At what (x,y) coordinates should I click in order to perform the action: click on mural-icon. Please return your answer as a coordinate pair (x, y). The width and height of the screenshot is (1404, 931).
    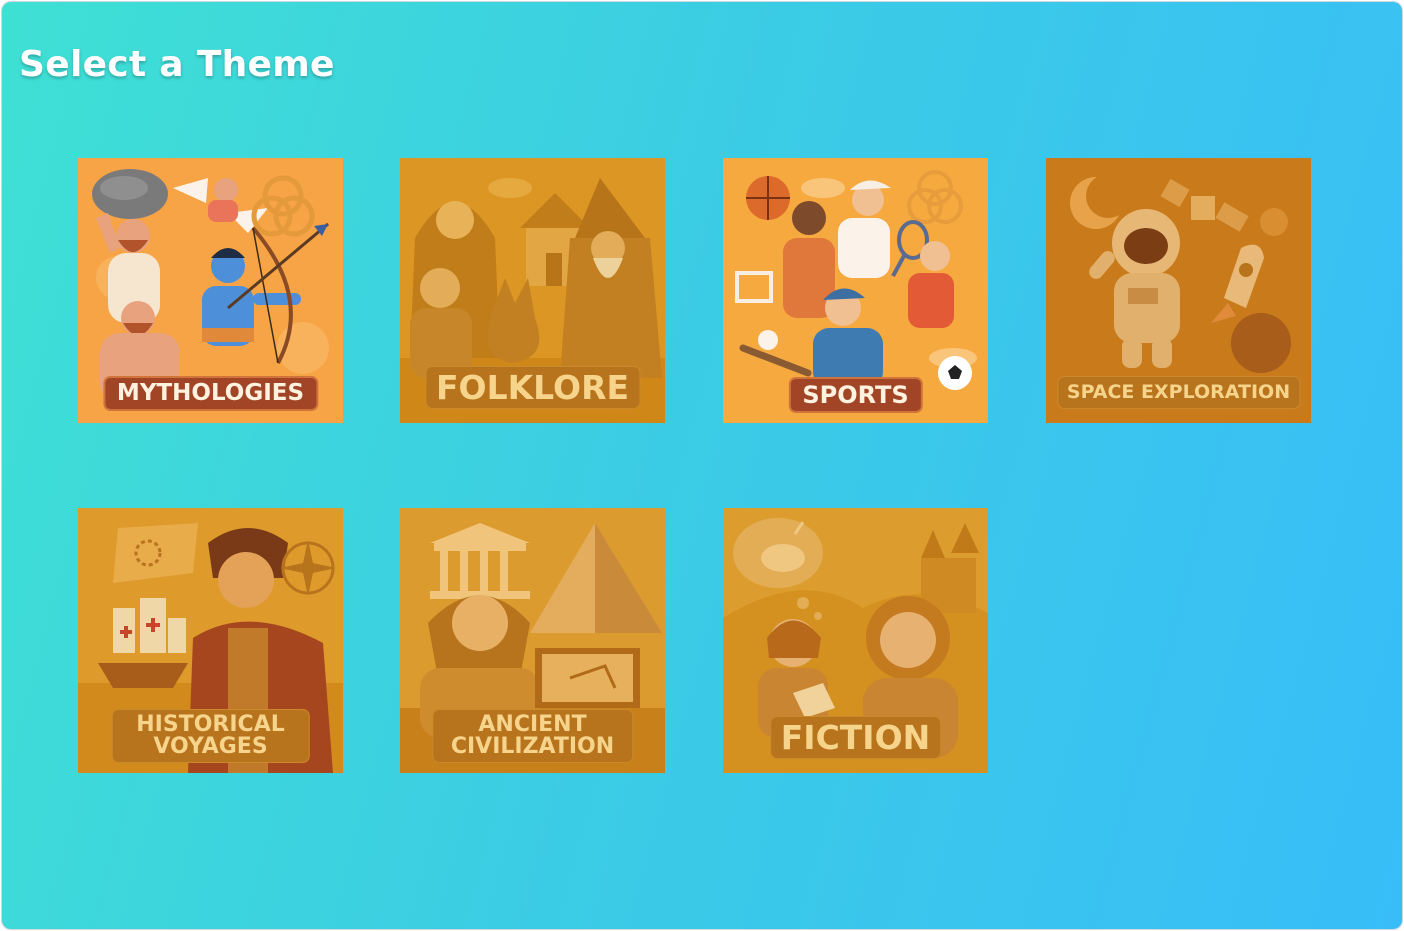
    Looking at the image, I should click on (587, 678).